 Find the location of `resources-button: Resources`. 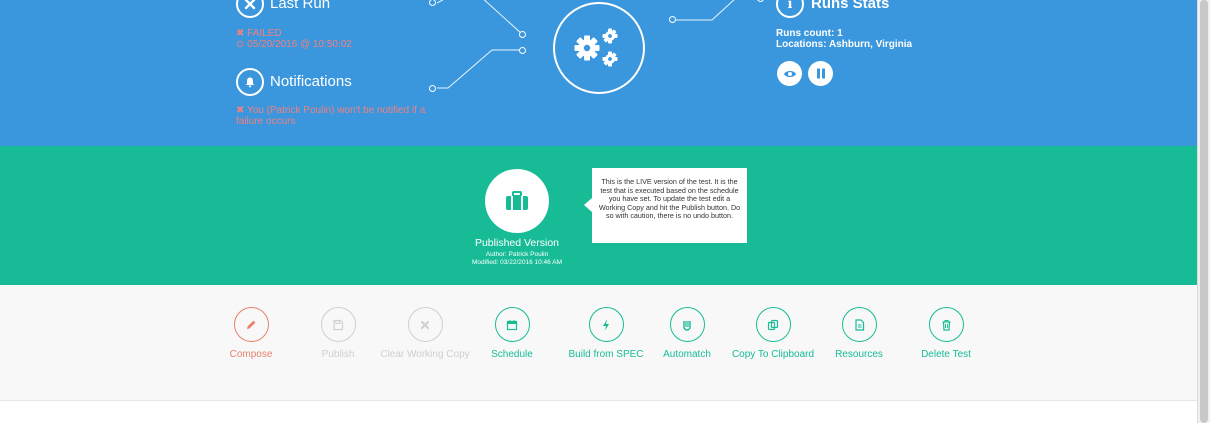

resources-button: Resources is located at coordinates (859, 334).